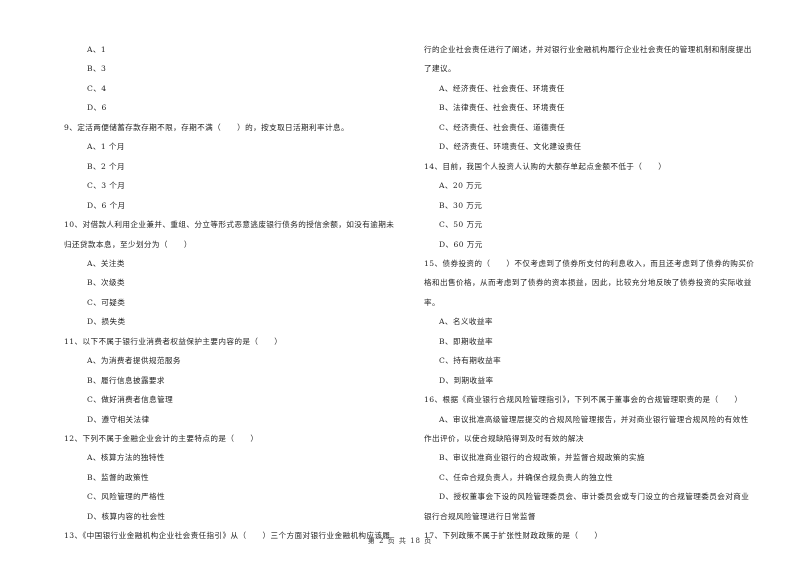 The image size is (800, 565). I want to click on answer-option: B、履行信息披露要求, so click(126, 380).